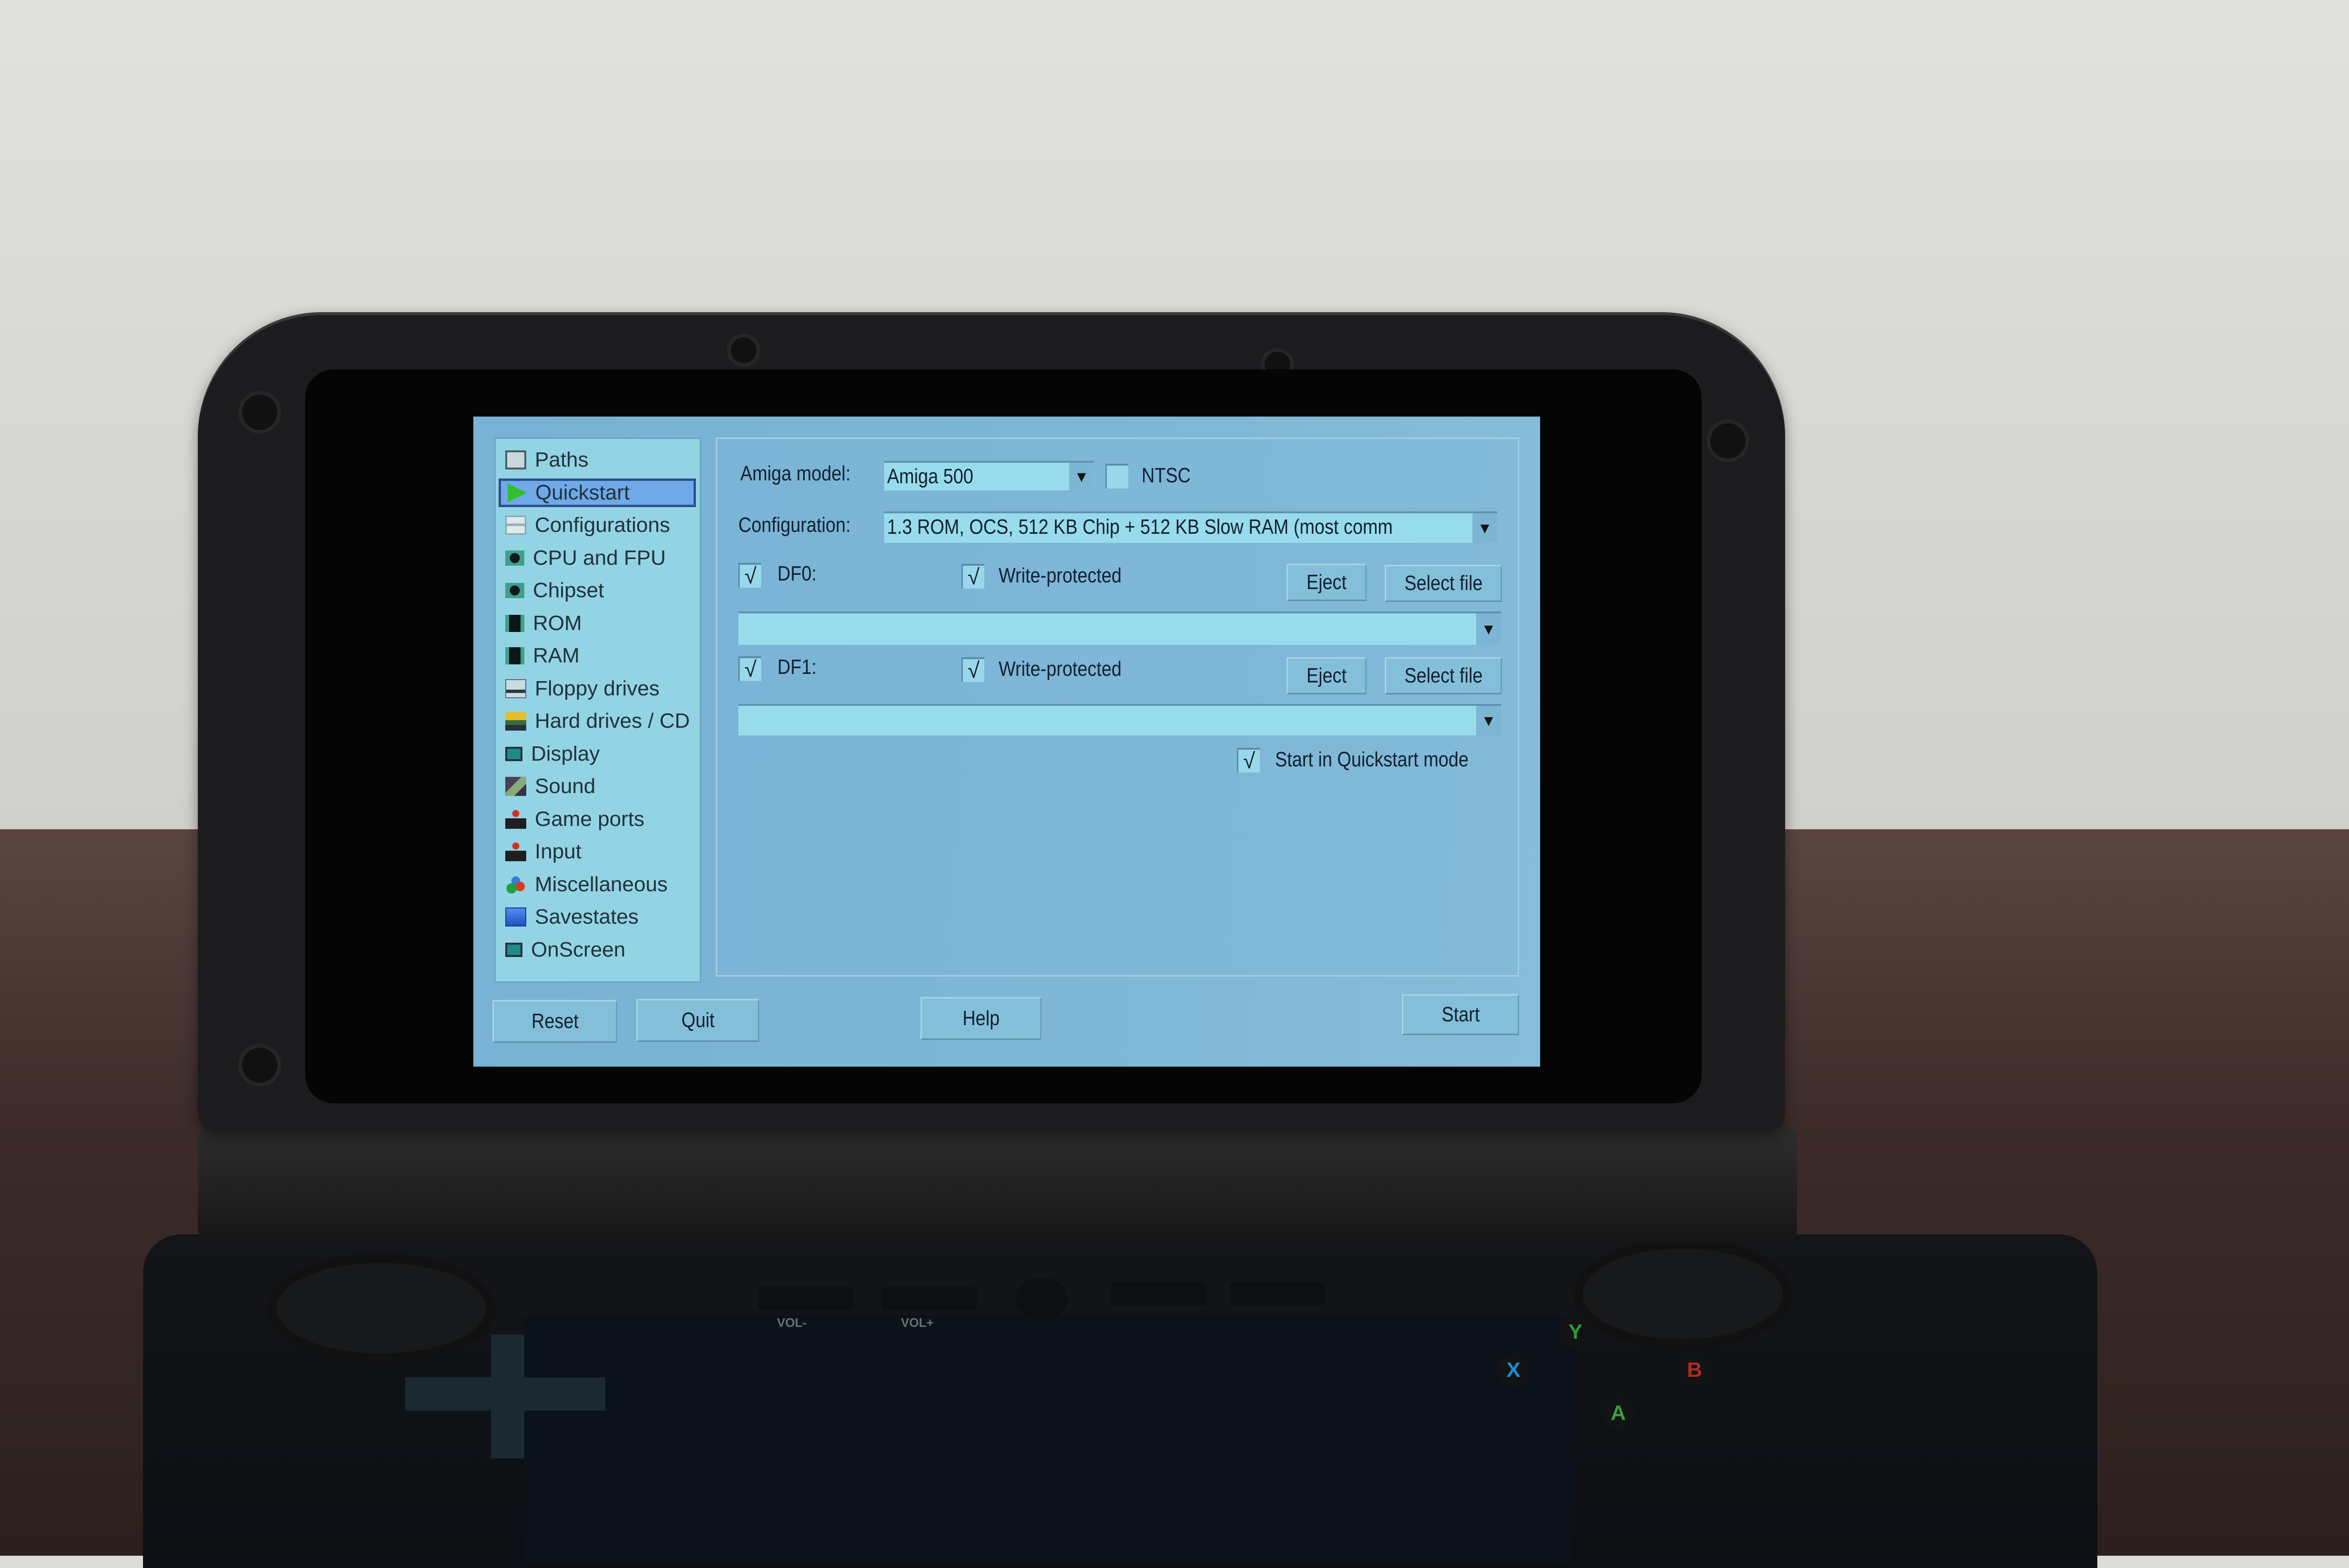 Image resolution: width=2349 pixels, height=1568 pixels. I want to click on left-analog-stick, so click(381, 1308).